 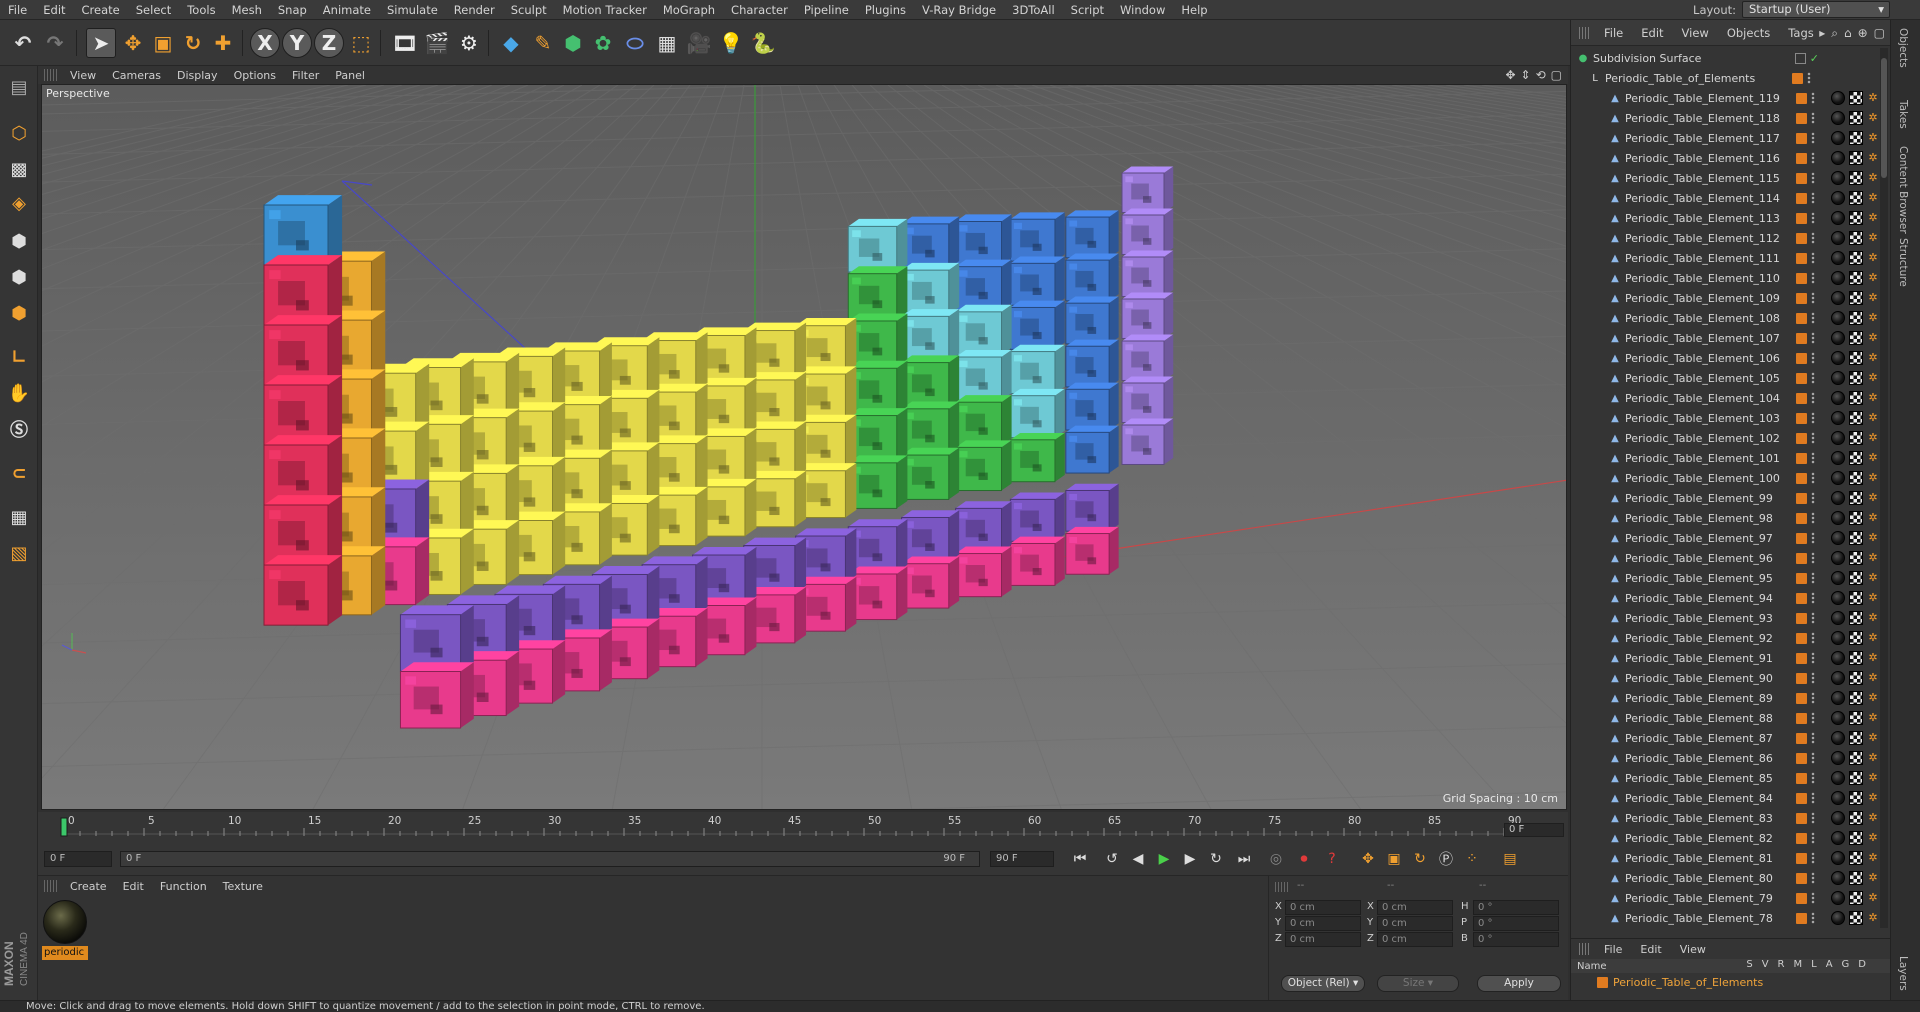 What do you see at coordinates (826, 10) in the screenshot?
I see `menu-pipeline: Pipeline` at bounding box center [826, 10].